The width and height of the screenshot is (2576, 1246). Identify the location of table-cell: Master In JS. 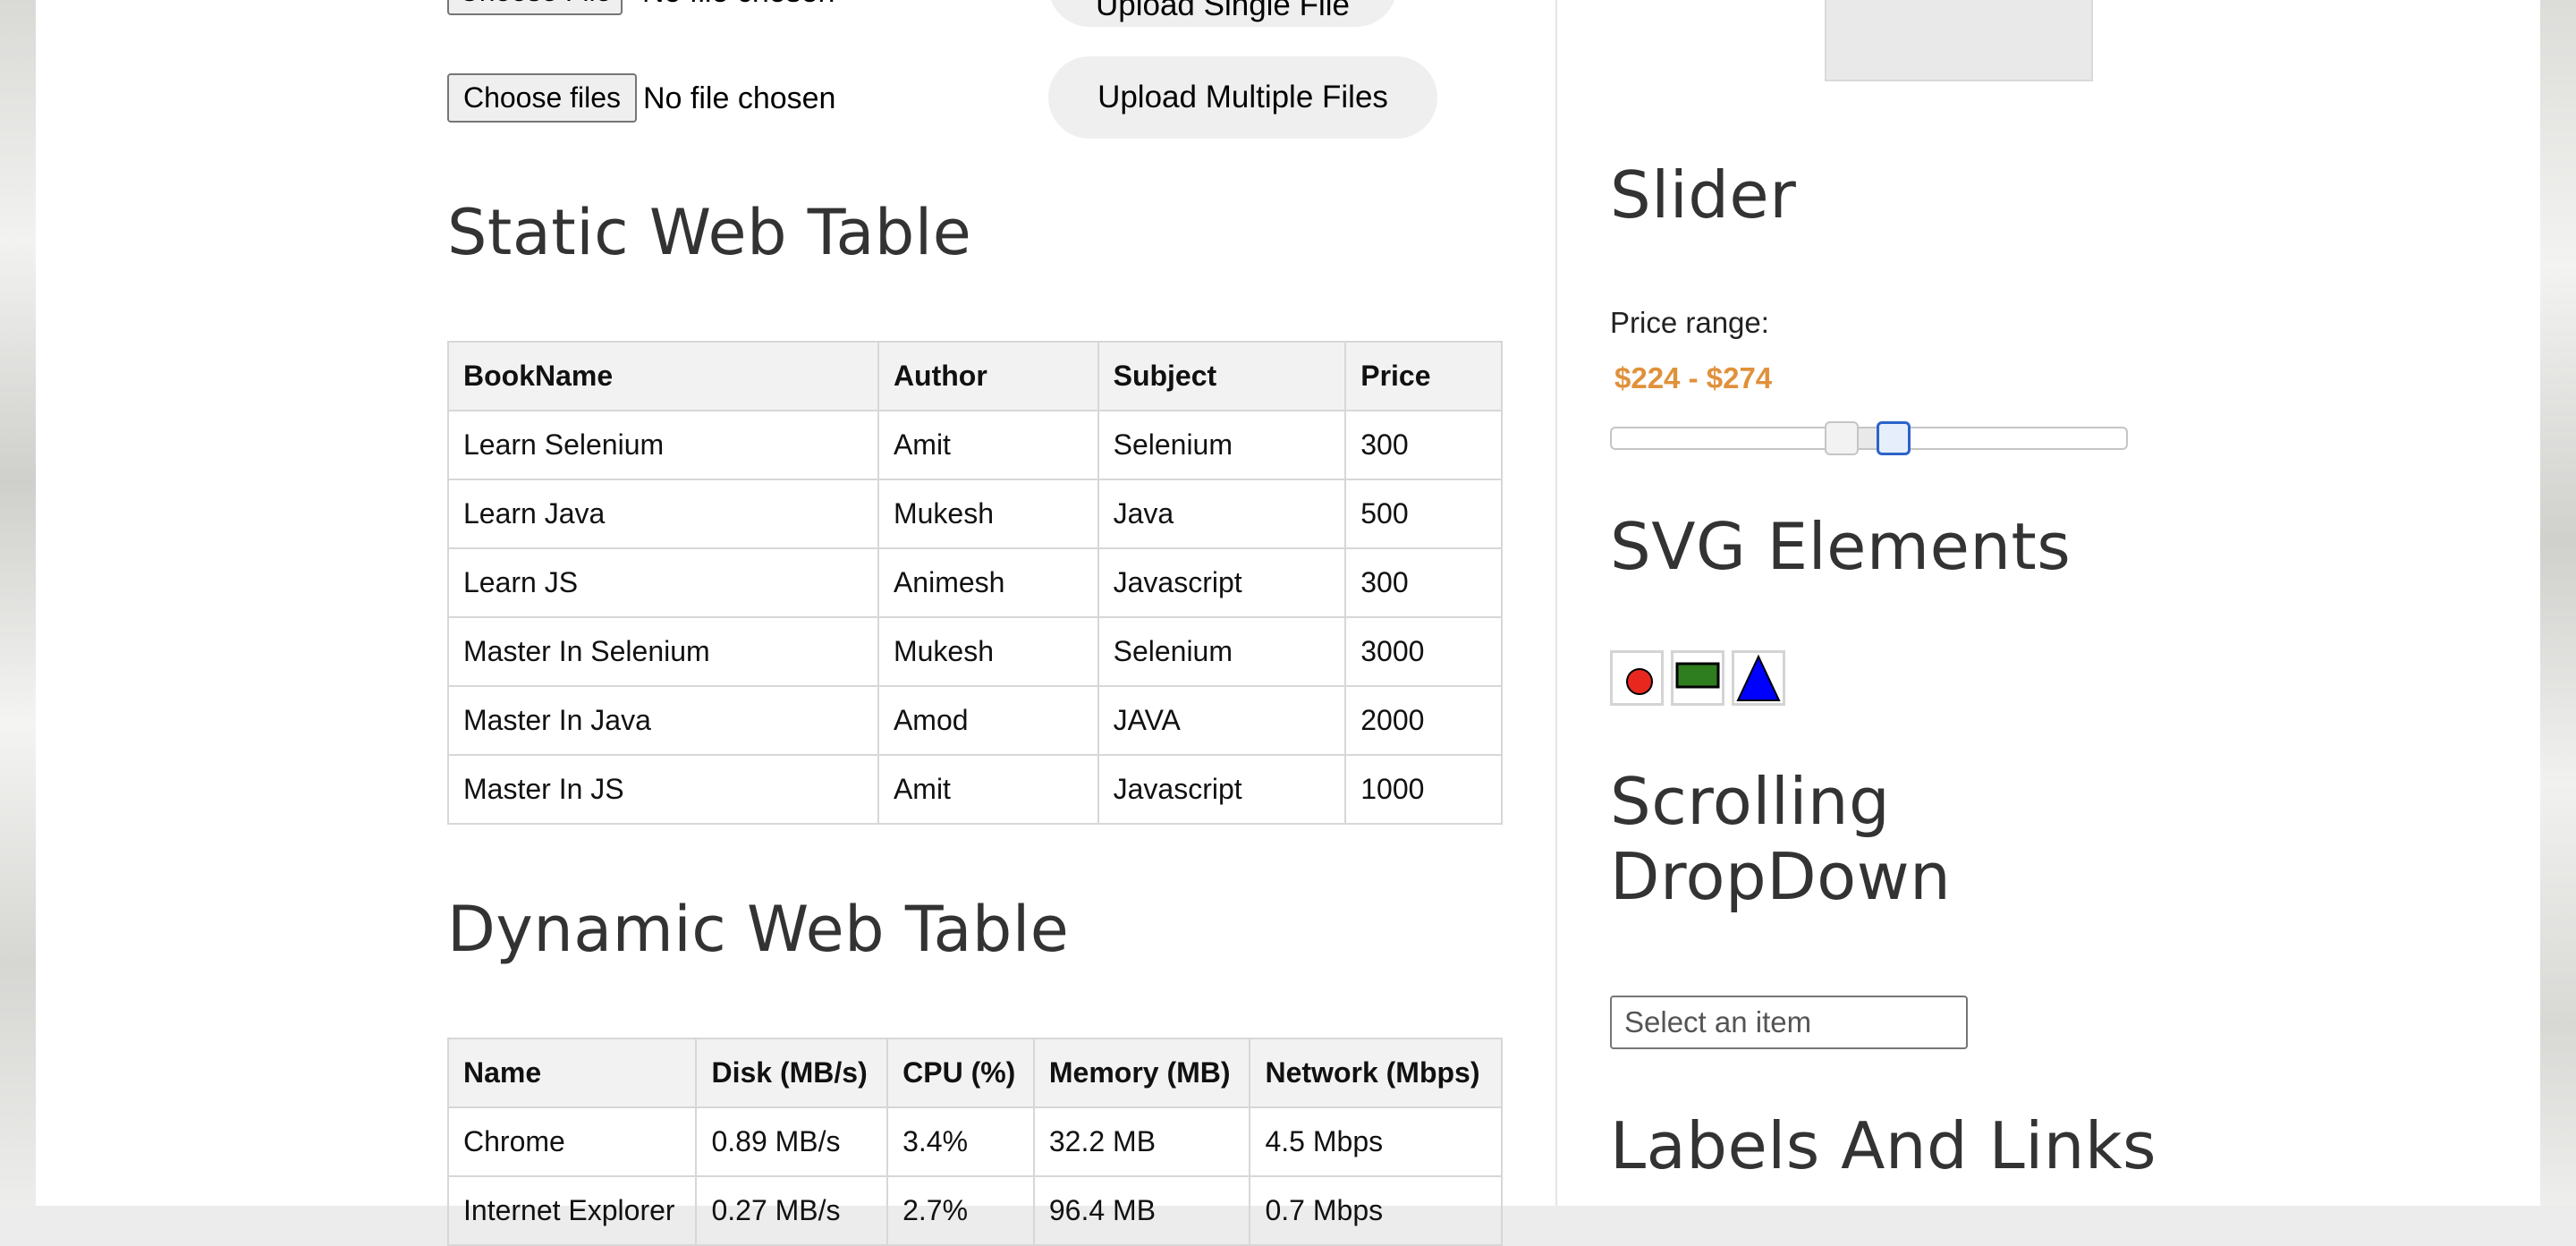
(663, 789).